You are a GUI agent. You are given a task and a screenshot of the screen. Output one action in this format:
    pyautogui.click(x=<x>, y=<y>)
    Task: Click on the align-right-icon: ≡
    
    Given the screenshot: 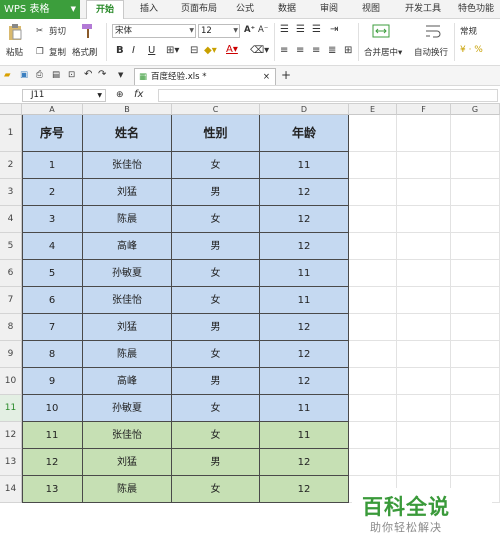 What is the action you would take?
    pyautogui.click(x=316, y=50)
    